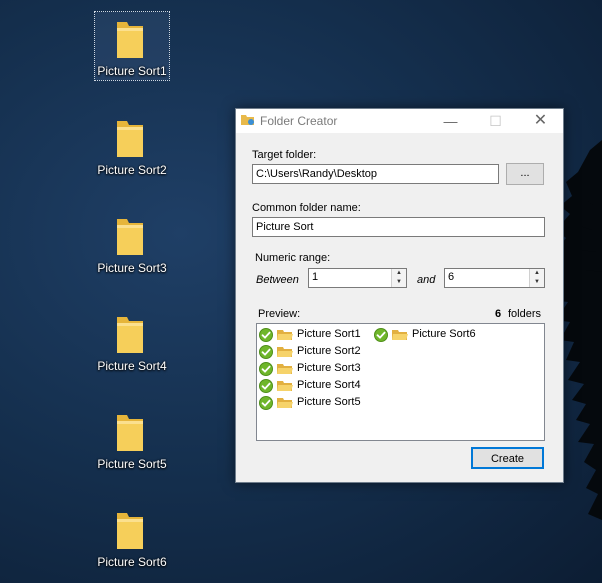  Describe the element at coordinates (399, 282) in the screenshot. I see `range-from-down-icon: ▼` at that location.